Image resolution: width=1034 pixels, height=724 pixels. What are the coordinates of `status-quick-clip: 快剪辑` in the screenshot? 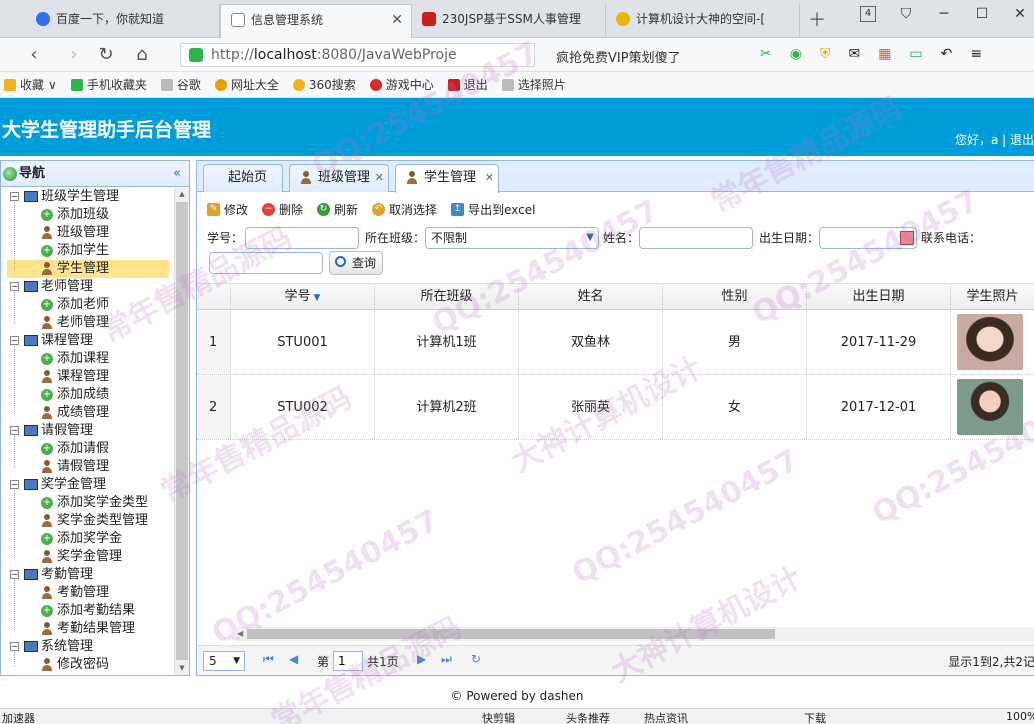 It's located at (498, 717).